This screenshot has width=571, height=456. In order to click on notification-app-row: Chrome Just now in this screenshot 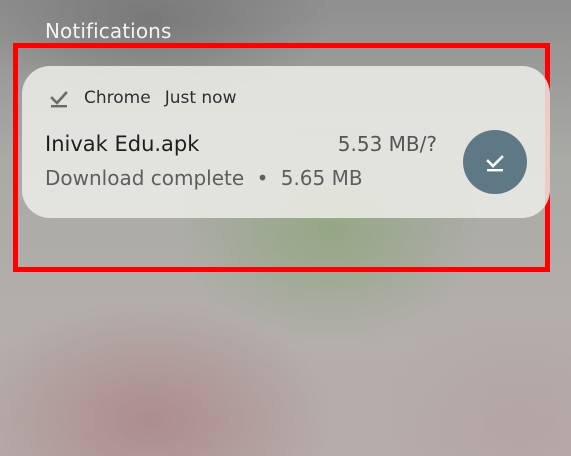, I will do `click(142, 98)`.